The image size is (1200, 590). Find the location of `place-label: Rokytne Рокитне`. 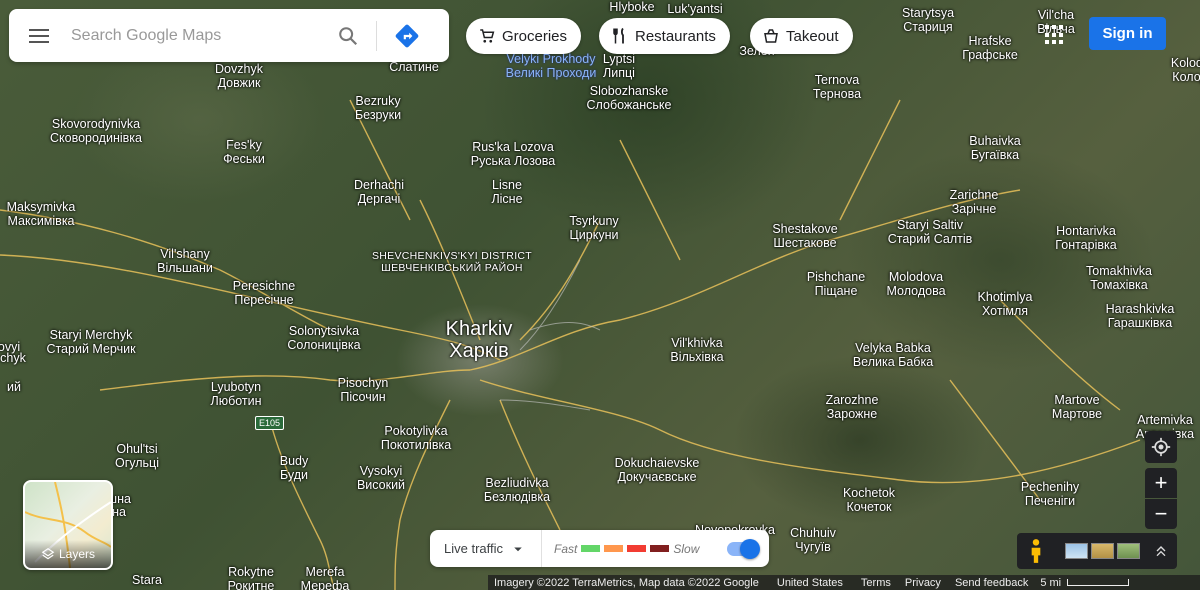

place-label: Rokytne Рокитне is located at coordinates (251, 577).